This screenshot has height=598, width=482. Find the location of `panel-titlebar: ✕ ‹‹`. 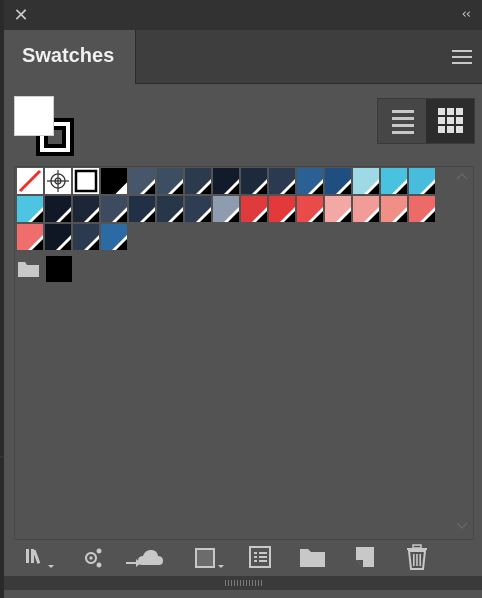

panel-titlebar: ✕ ‹‹ is located at coordinates (243, 15).